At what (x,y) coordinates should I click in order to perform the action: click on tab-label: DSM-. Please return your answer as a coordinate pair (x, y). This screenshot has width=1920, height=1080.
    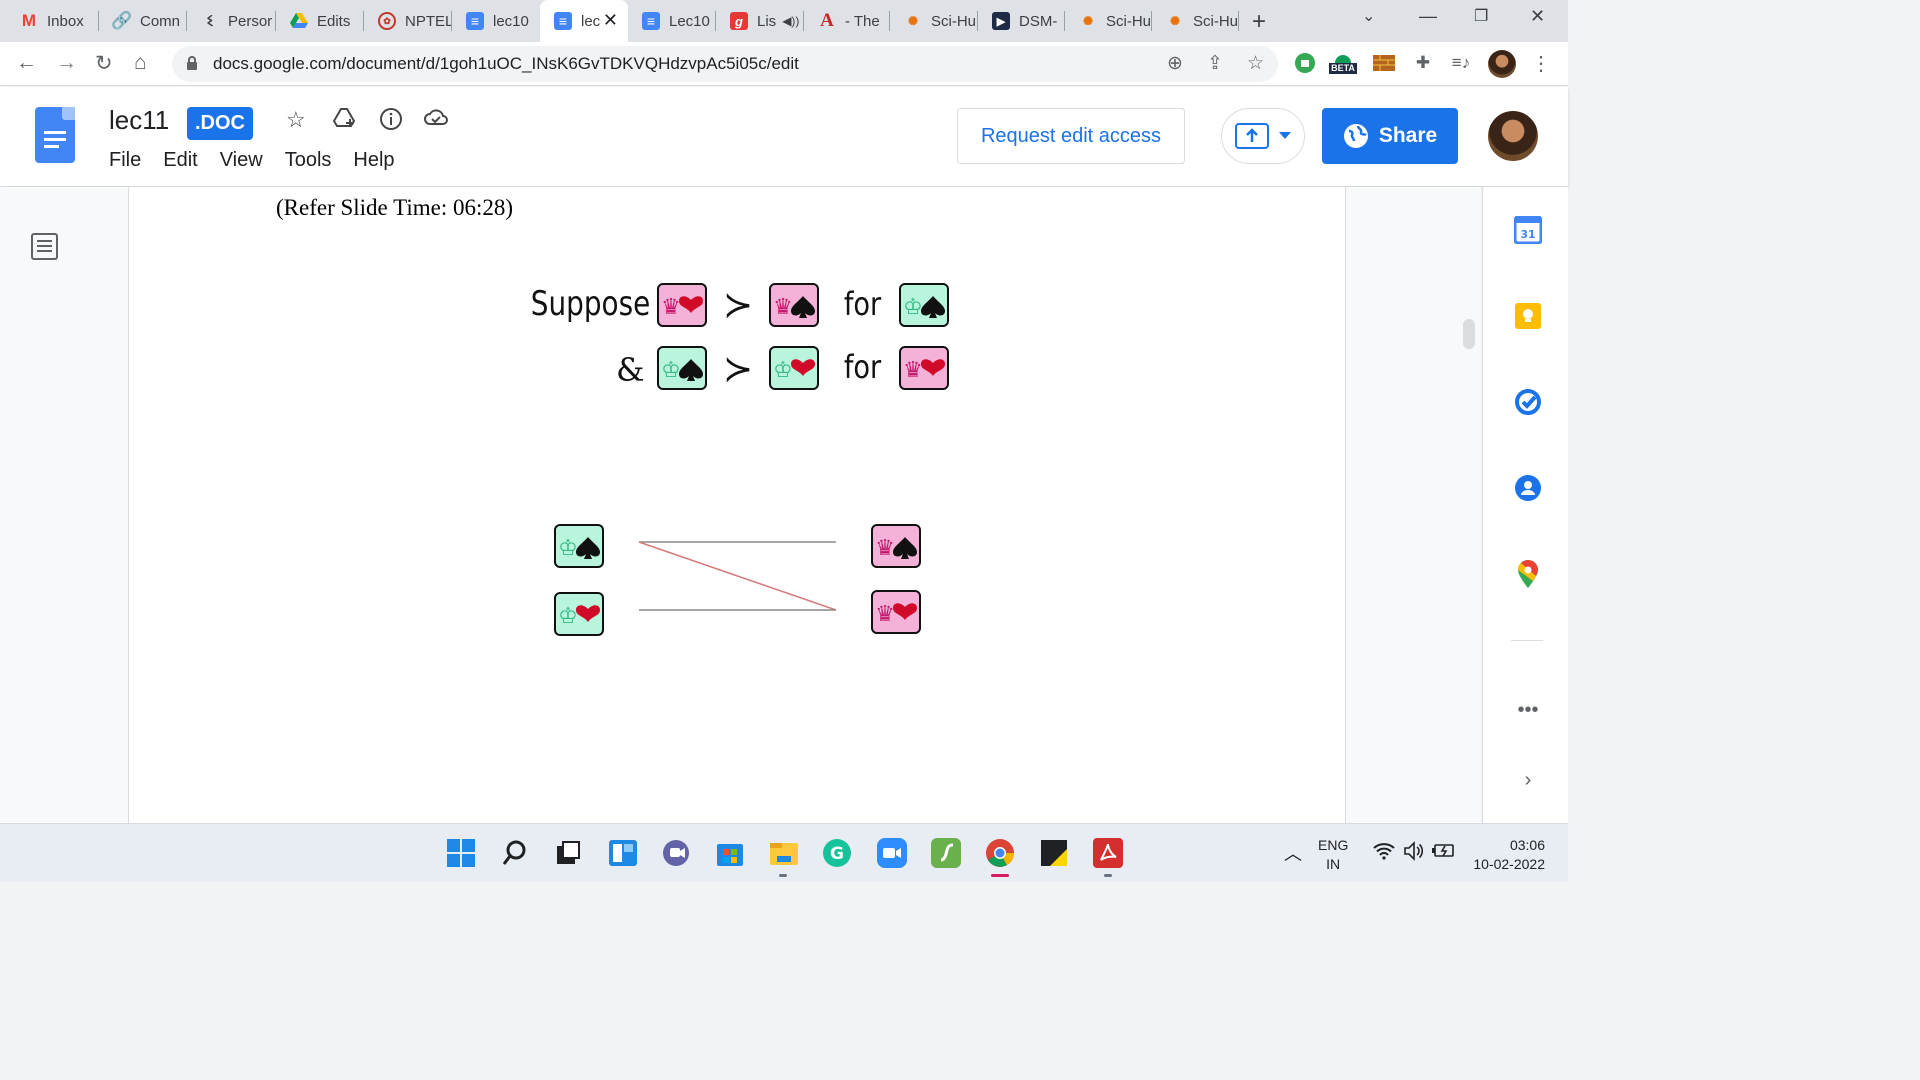
    Looking at the image, I should click on (1038, 21).